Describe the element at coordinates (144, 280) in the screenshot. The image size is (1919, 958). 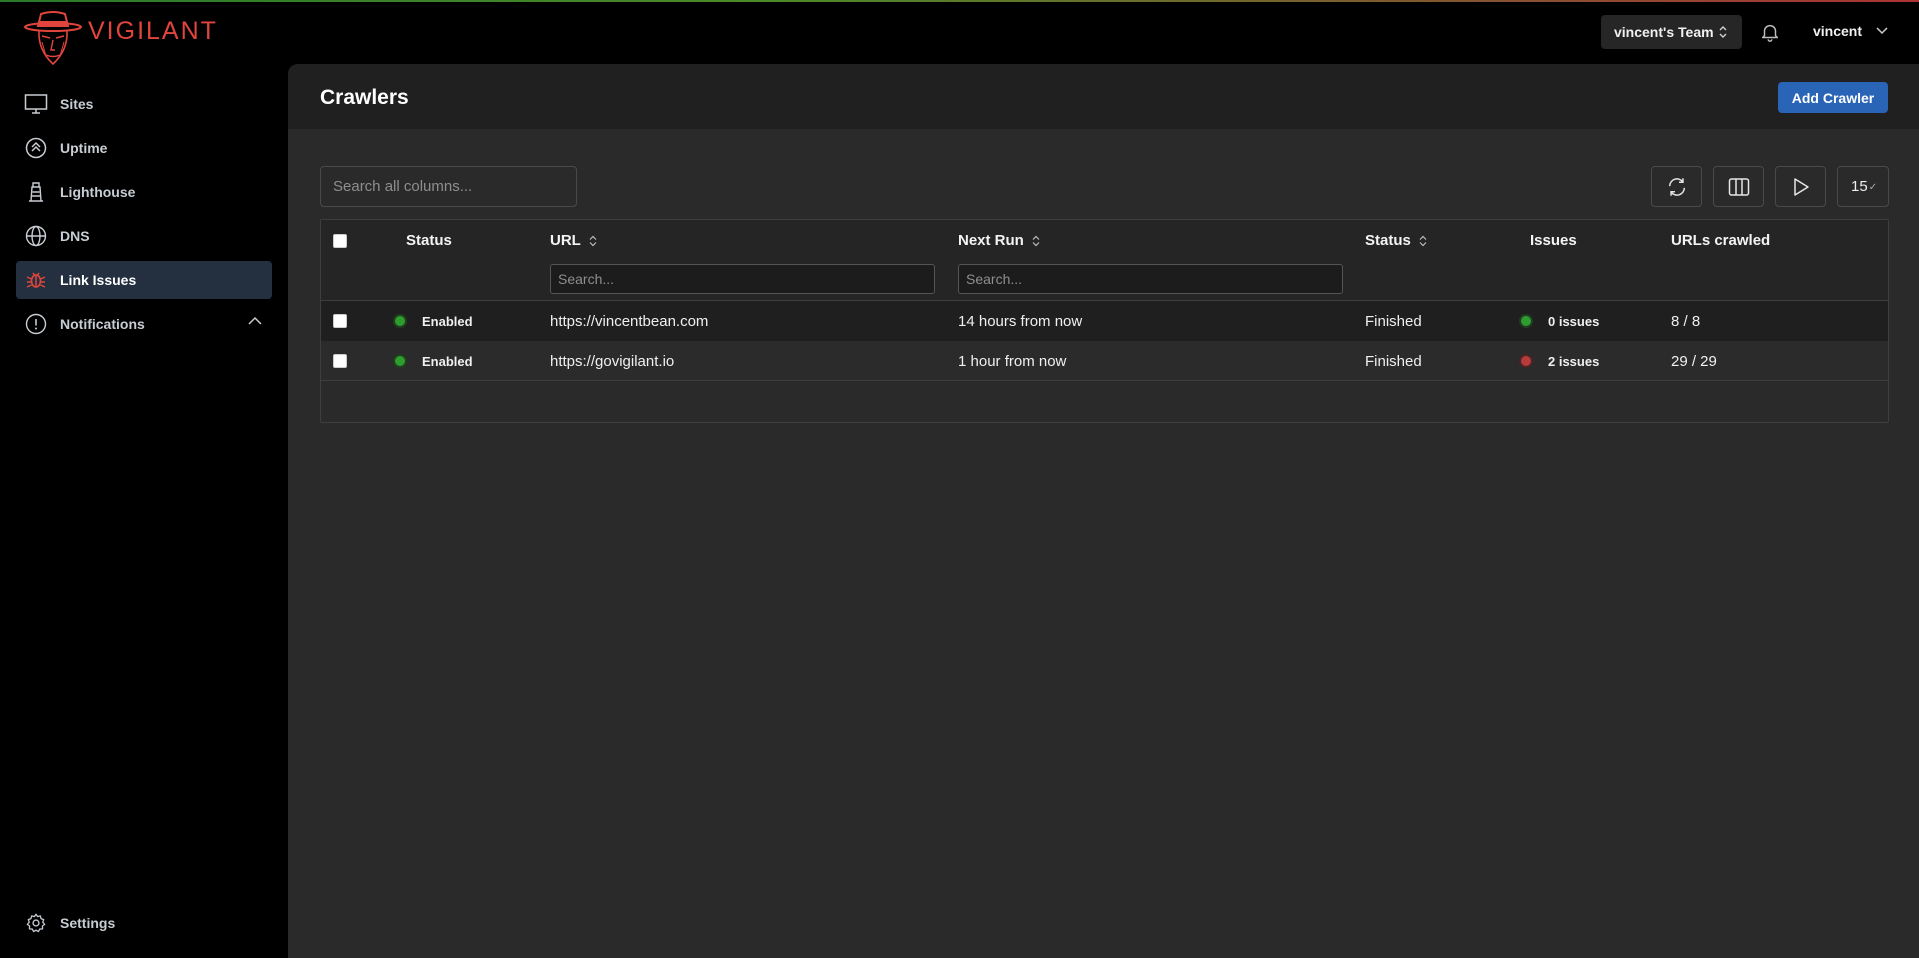
I see `sidebar-item-link-issues: Link Issues` at that location.